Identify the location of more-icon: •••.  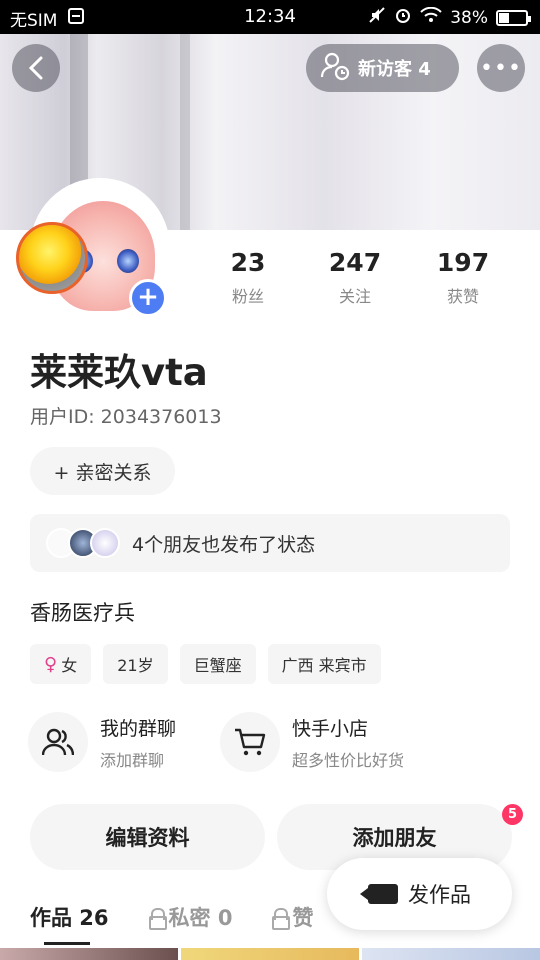
(501, 68).